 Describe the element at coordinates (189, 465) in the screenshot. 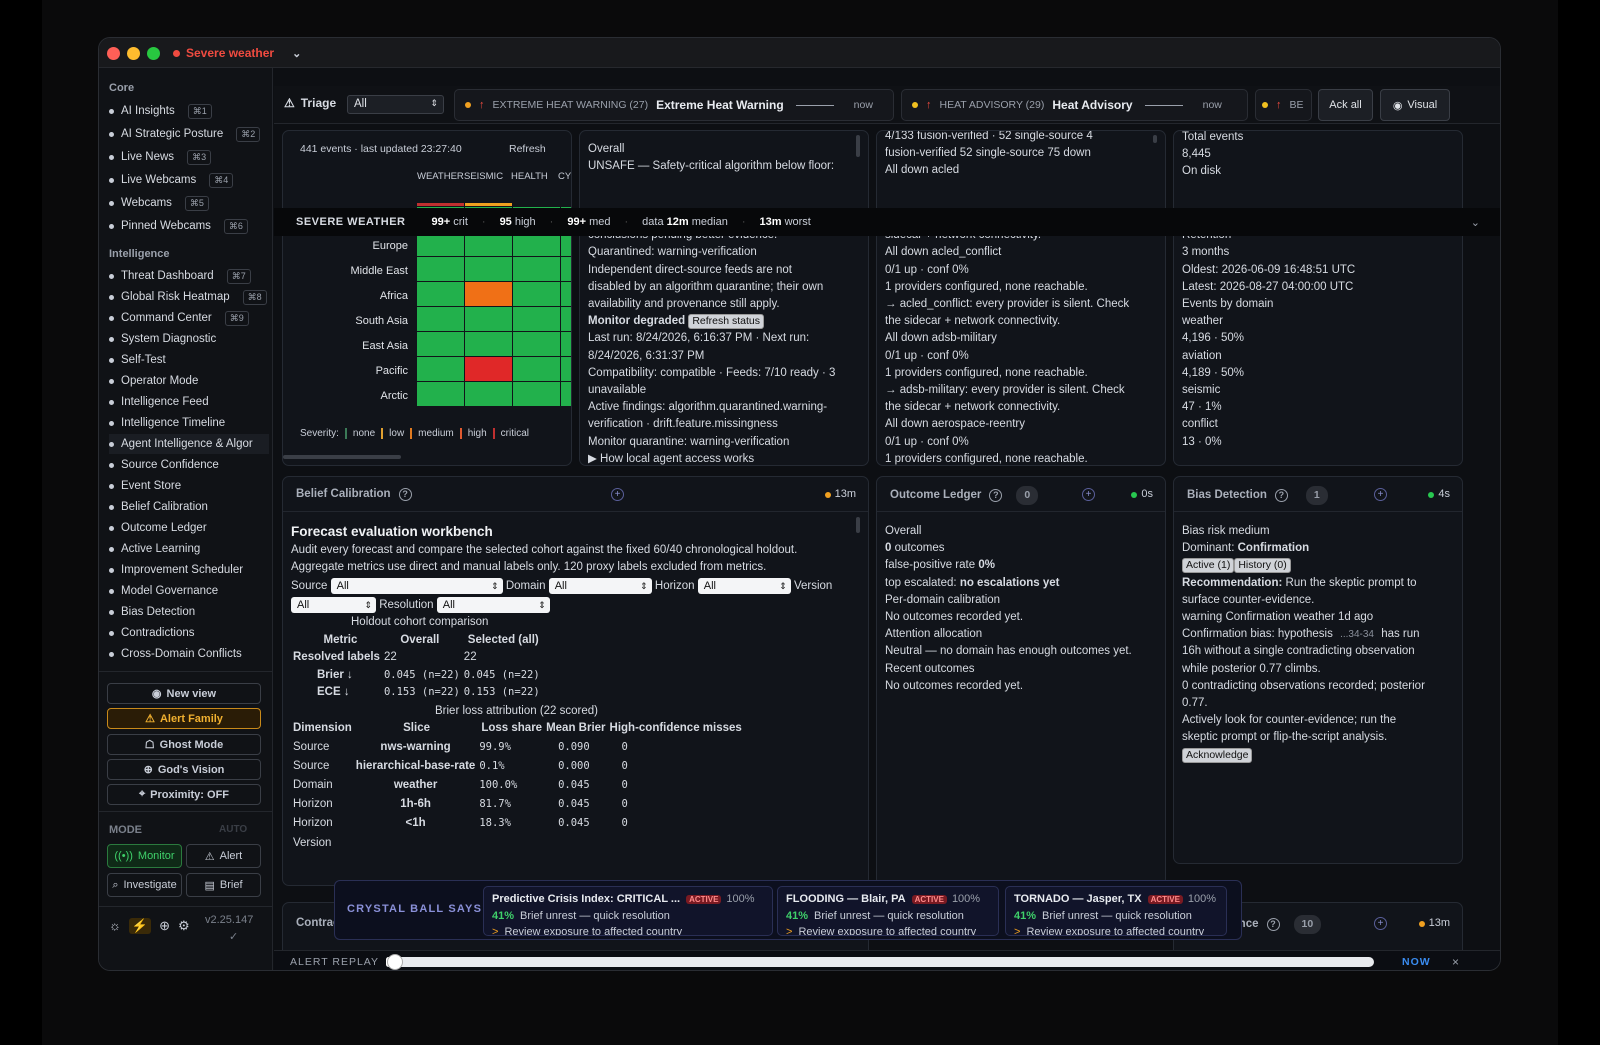

I see `sidebar-item-source-confidence: Source Confidence` at that location.